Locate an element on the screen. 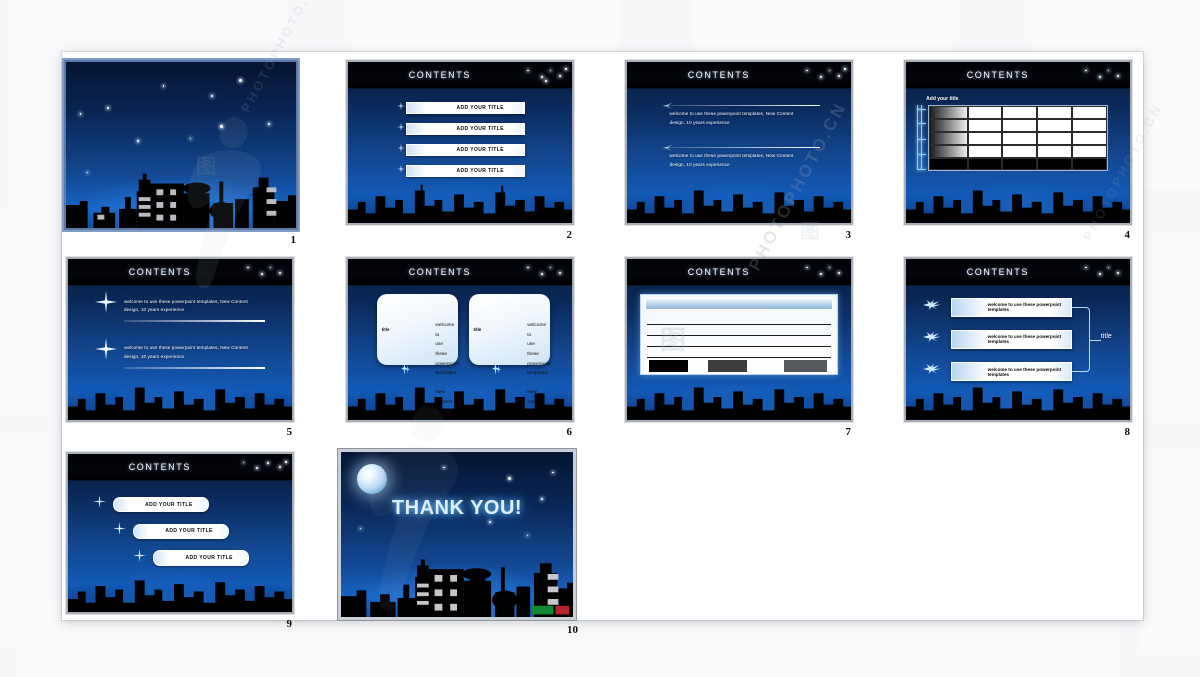 The image size is (1200, 677). data-table is located at coordinates (1018, 138).